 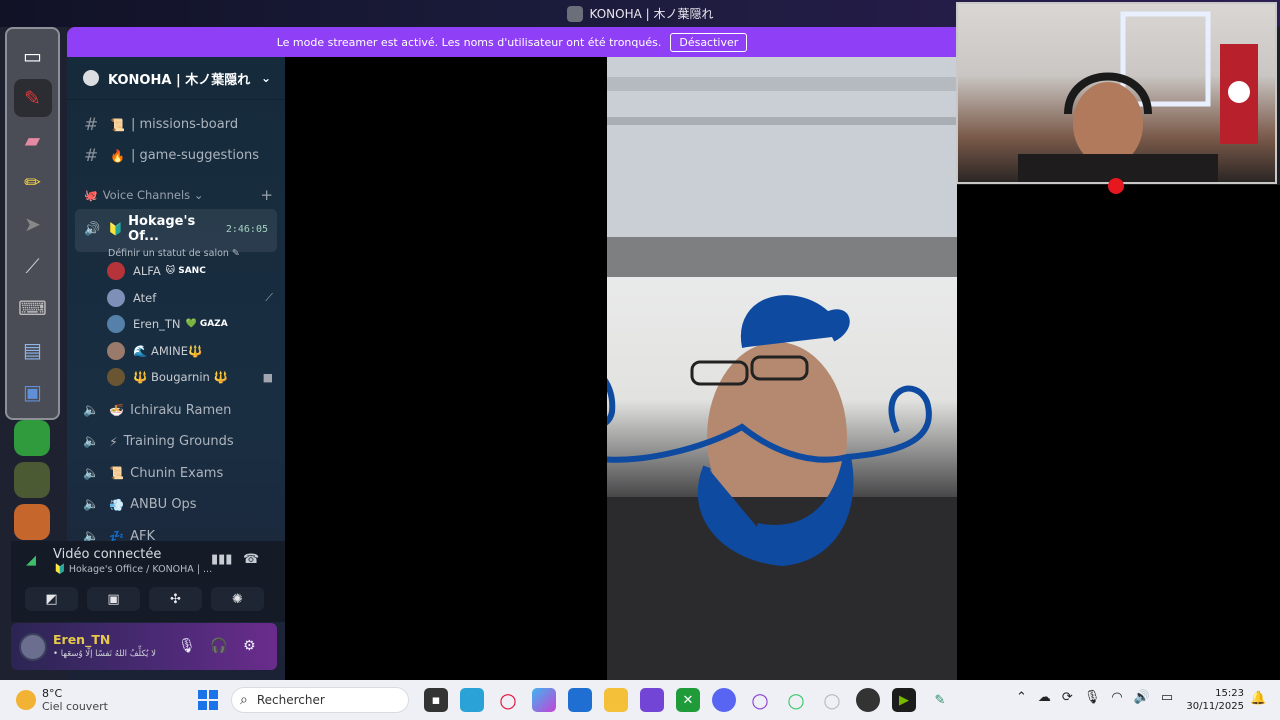 I want to click on set-channel-status-link: Définir un statut de salon ✎, so click(x=176, y=253).